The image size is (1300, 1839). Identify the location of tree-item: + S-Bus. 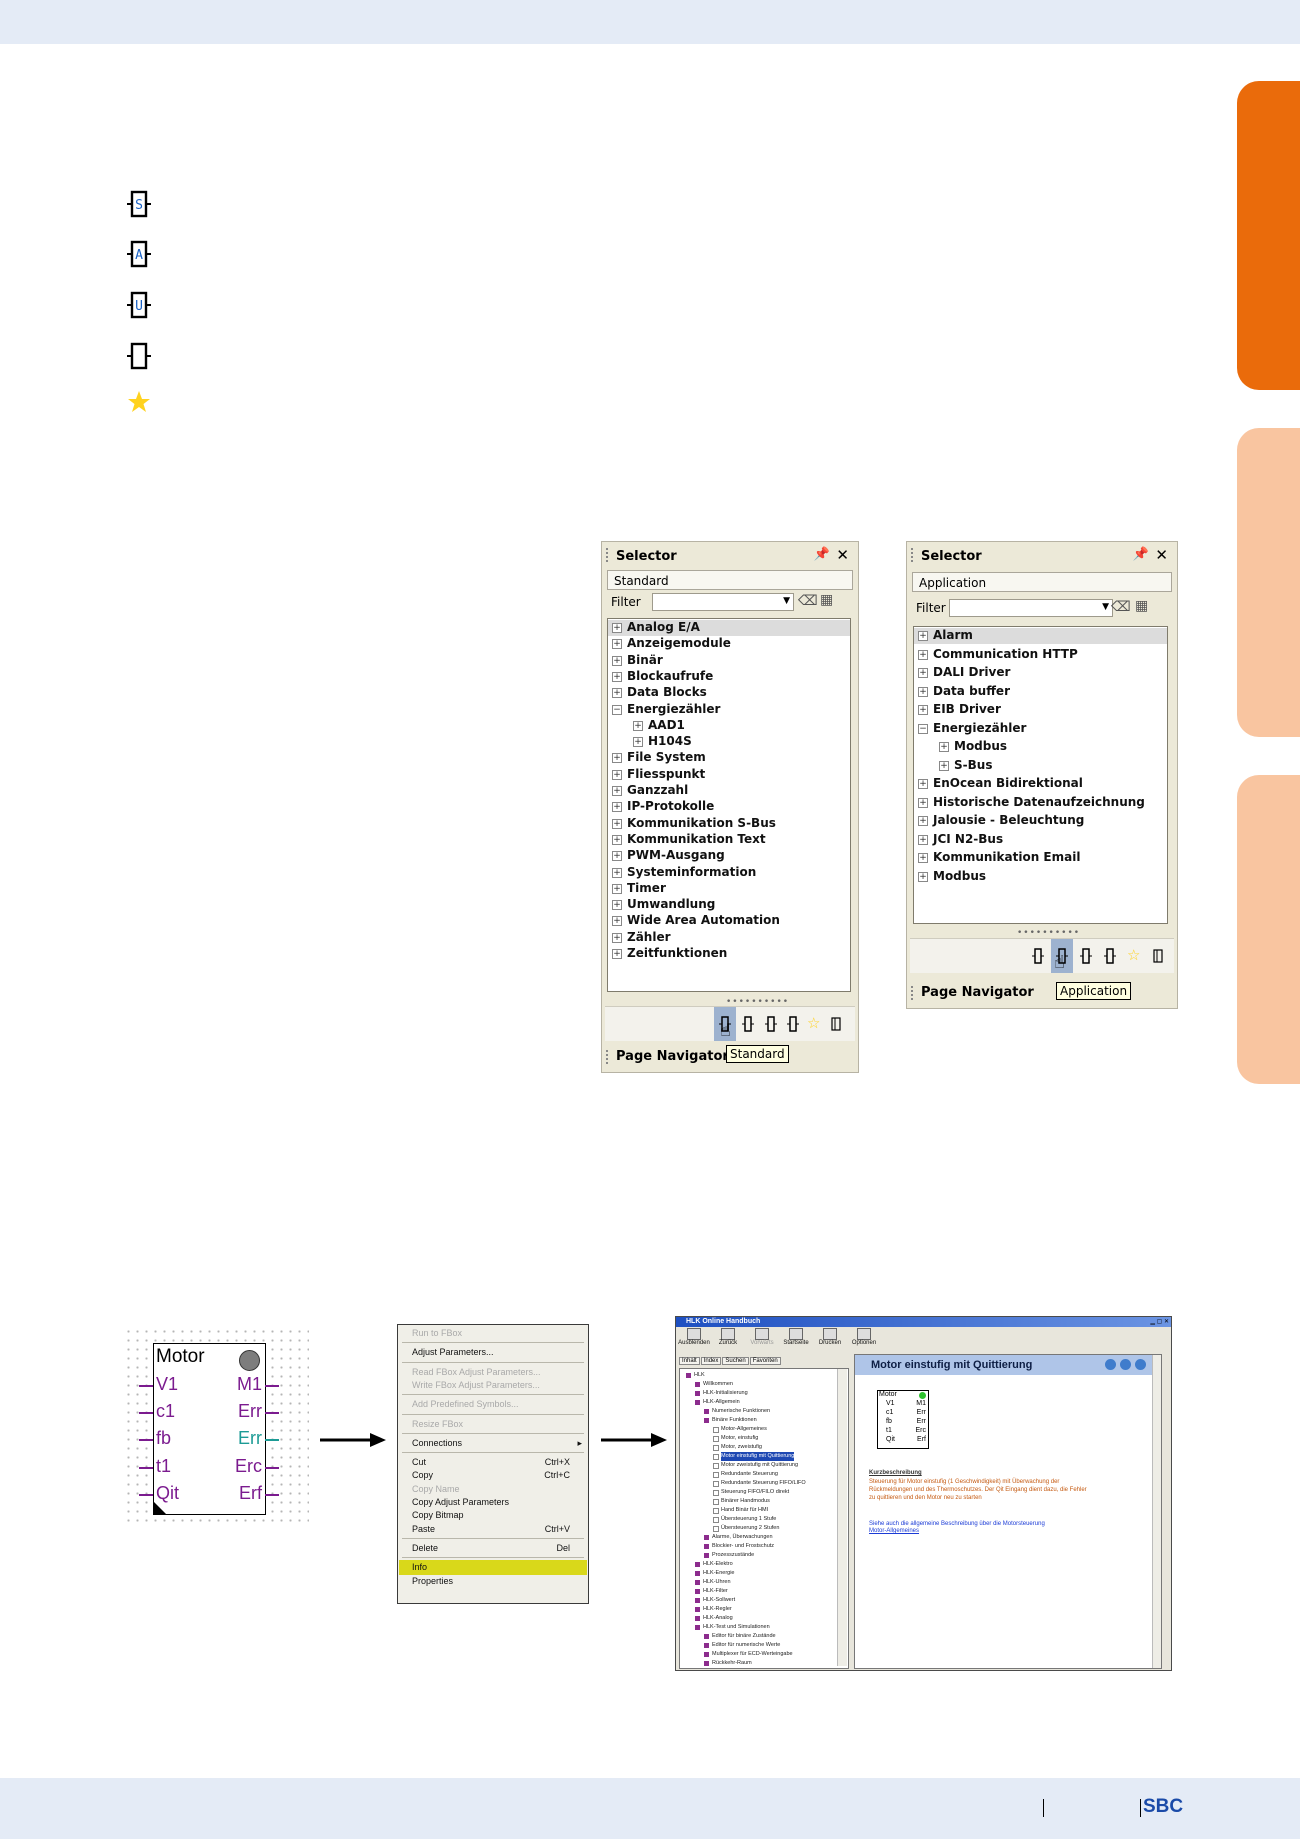
(1040, 766).